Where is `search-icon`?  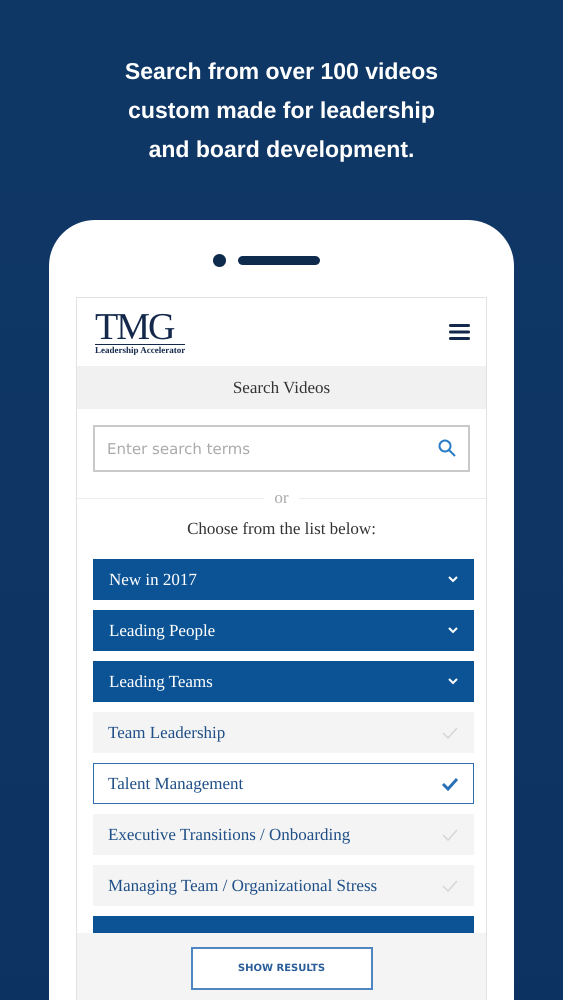 search-icon is located at coordinates (447, 448).